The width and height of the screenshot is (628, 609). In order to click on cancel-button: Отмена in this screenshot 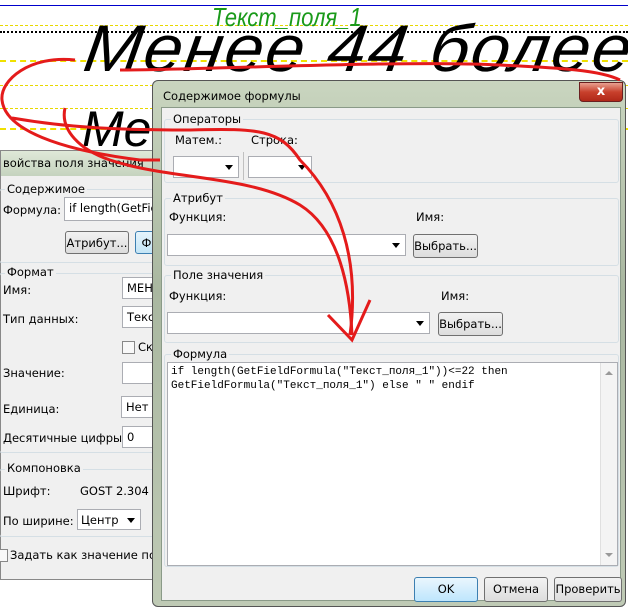, I will do `click(516, 589)`.